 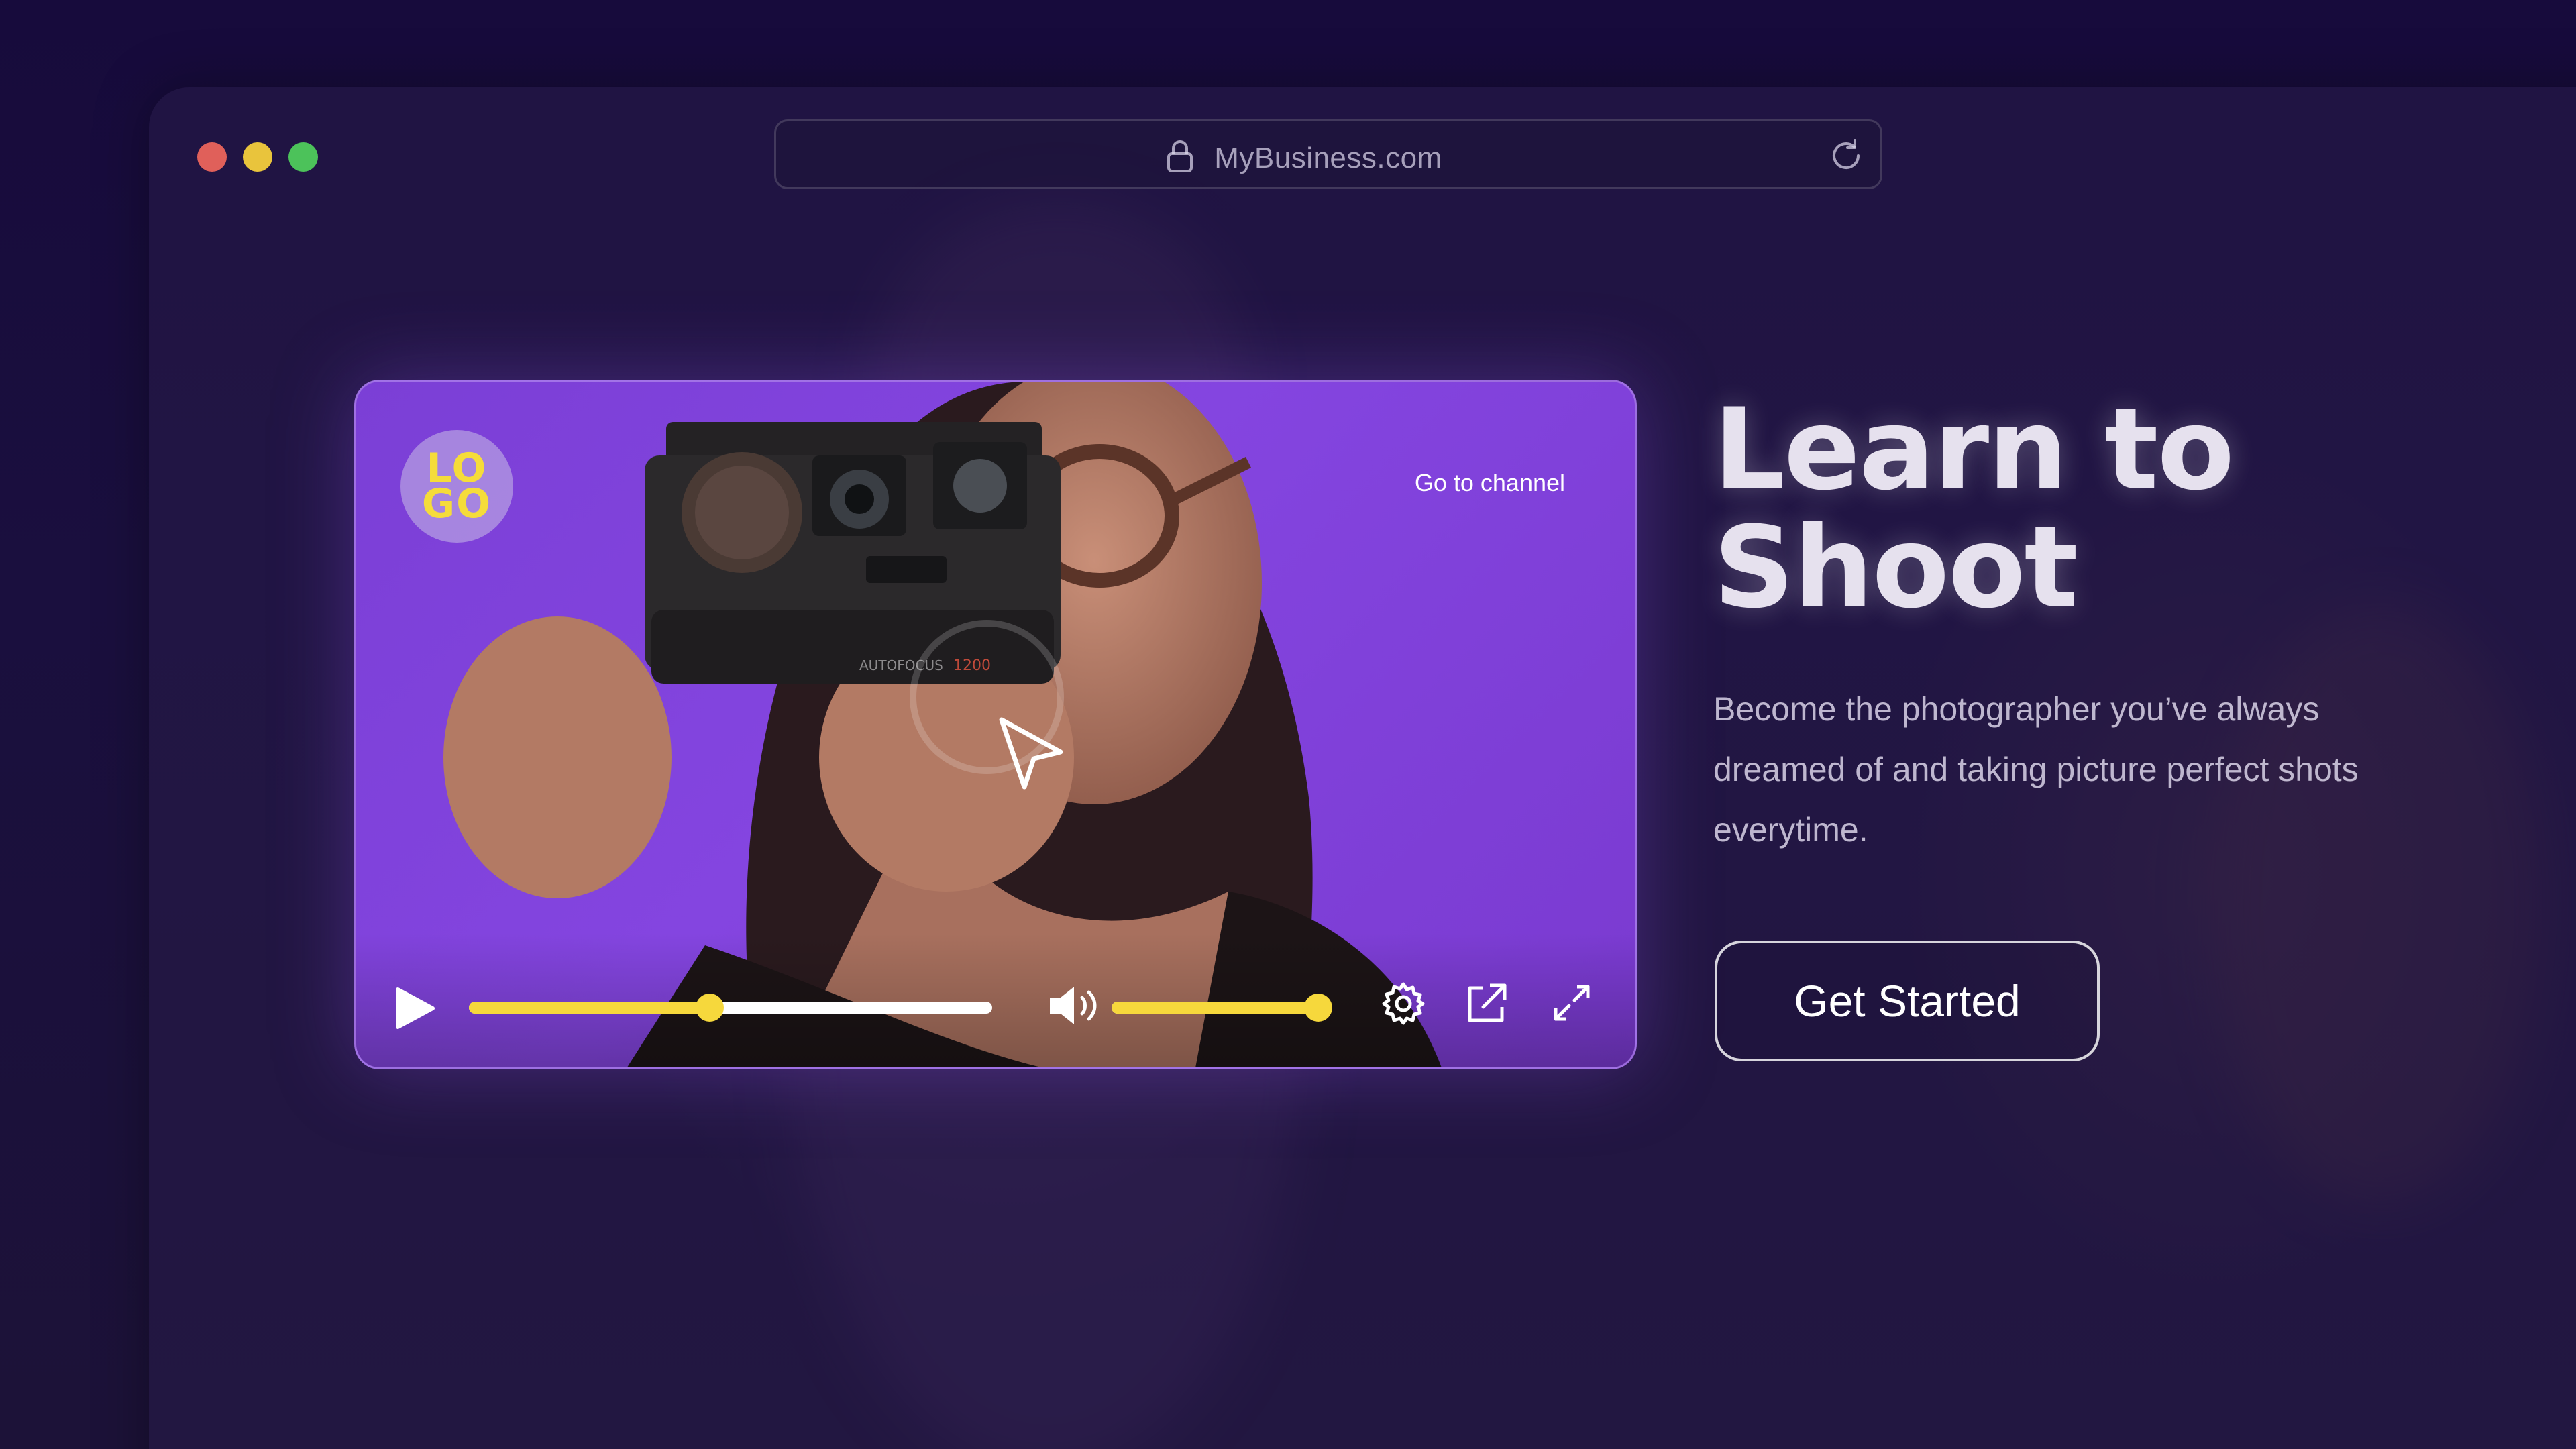 What do you see at coordinates (972, 665) in the screenshot?
I see `svg-text: 1200` at bounding box center [972, 665].